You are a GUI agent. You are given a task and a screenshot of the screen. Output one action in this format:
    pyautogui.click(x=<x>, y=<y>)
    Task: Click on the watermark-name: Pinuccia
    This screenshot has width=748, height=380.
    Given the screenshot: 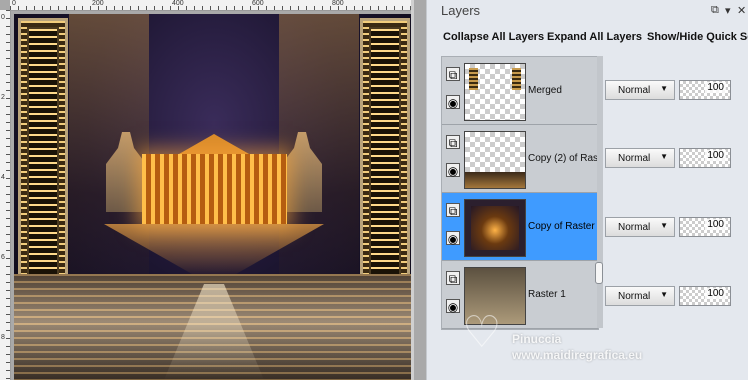 What is the action you would take?
    pyautogui.click(x=537, y=339)
    